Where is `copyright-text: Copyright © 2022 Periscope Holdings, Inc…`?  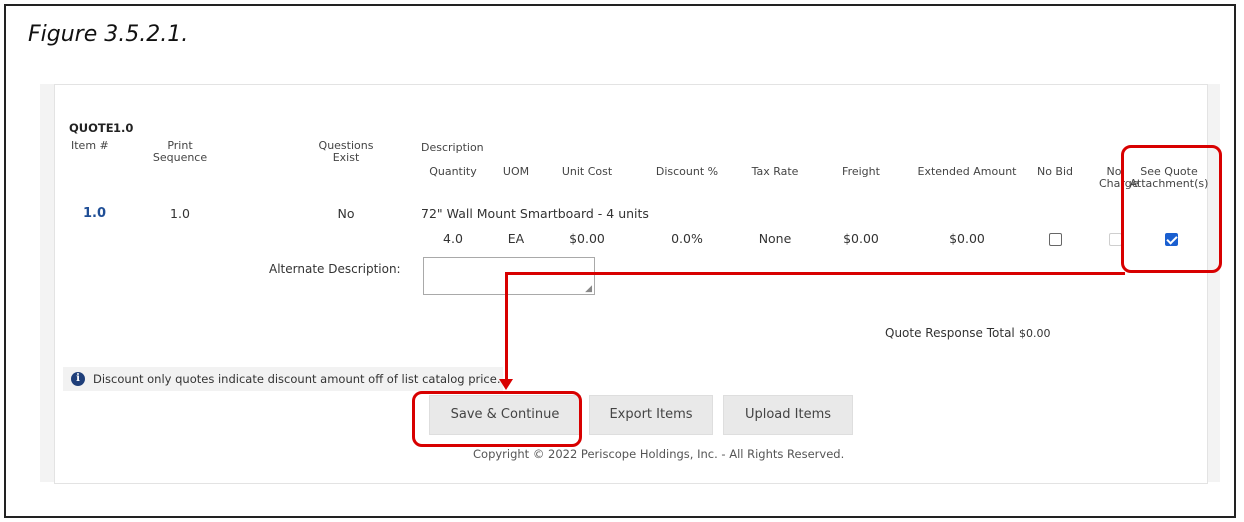
copyright-text: Copyright © 2022 Periscope Holdings, Inc… is located at coordinates (659, 454).